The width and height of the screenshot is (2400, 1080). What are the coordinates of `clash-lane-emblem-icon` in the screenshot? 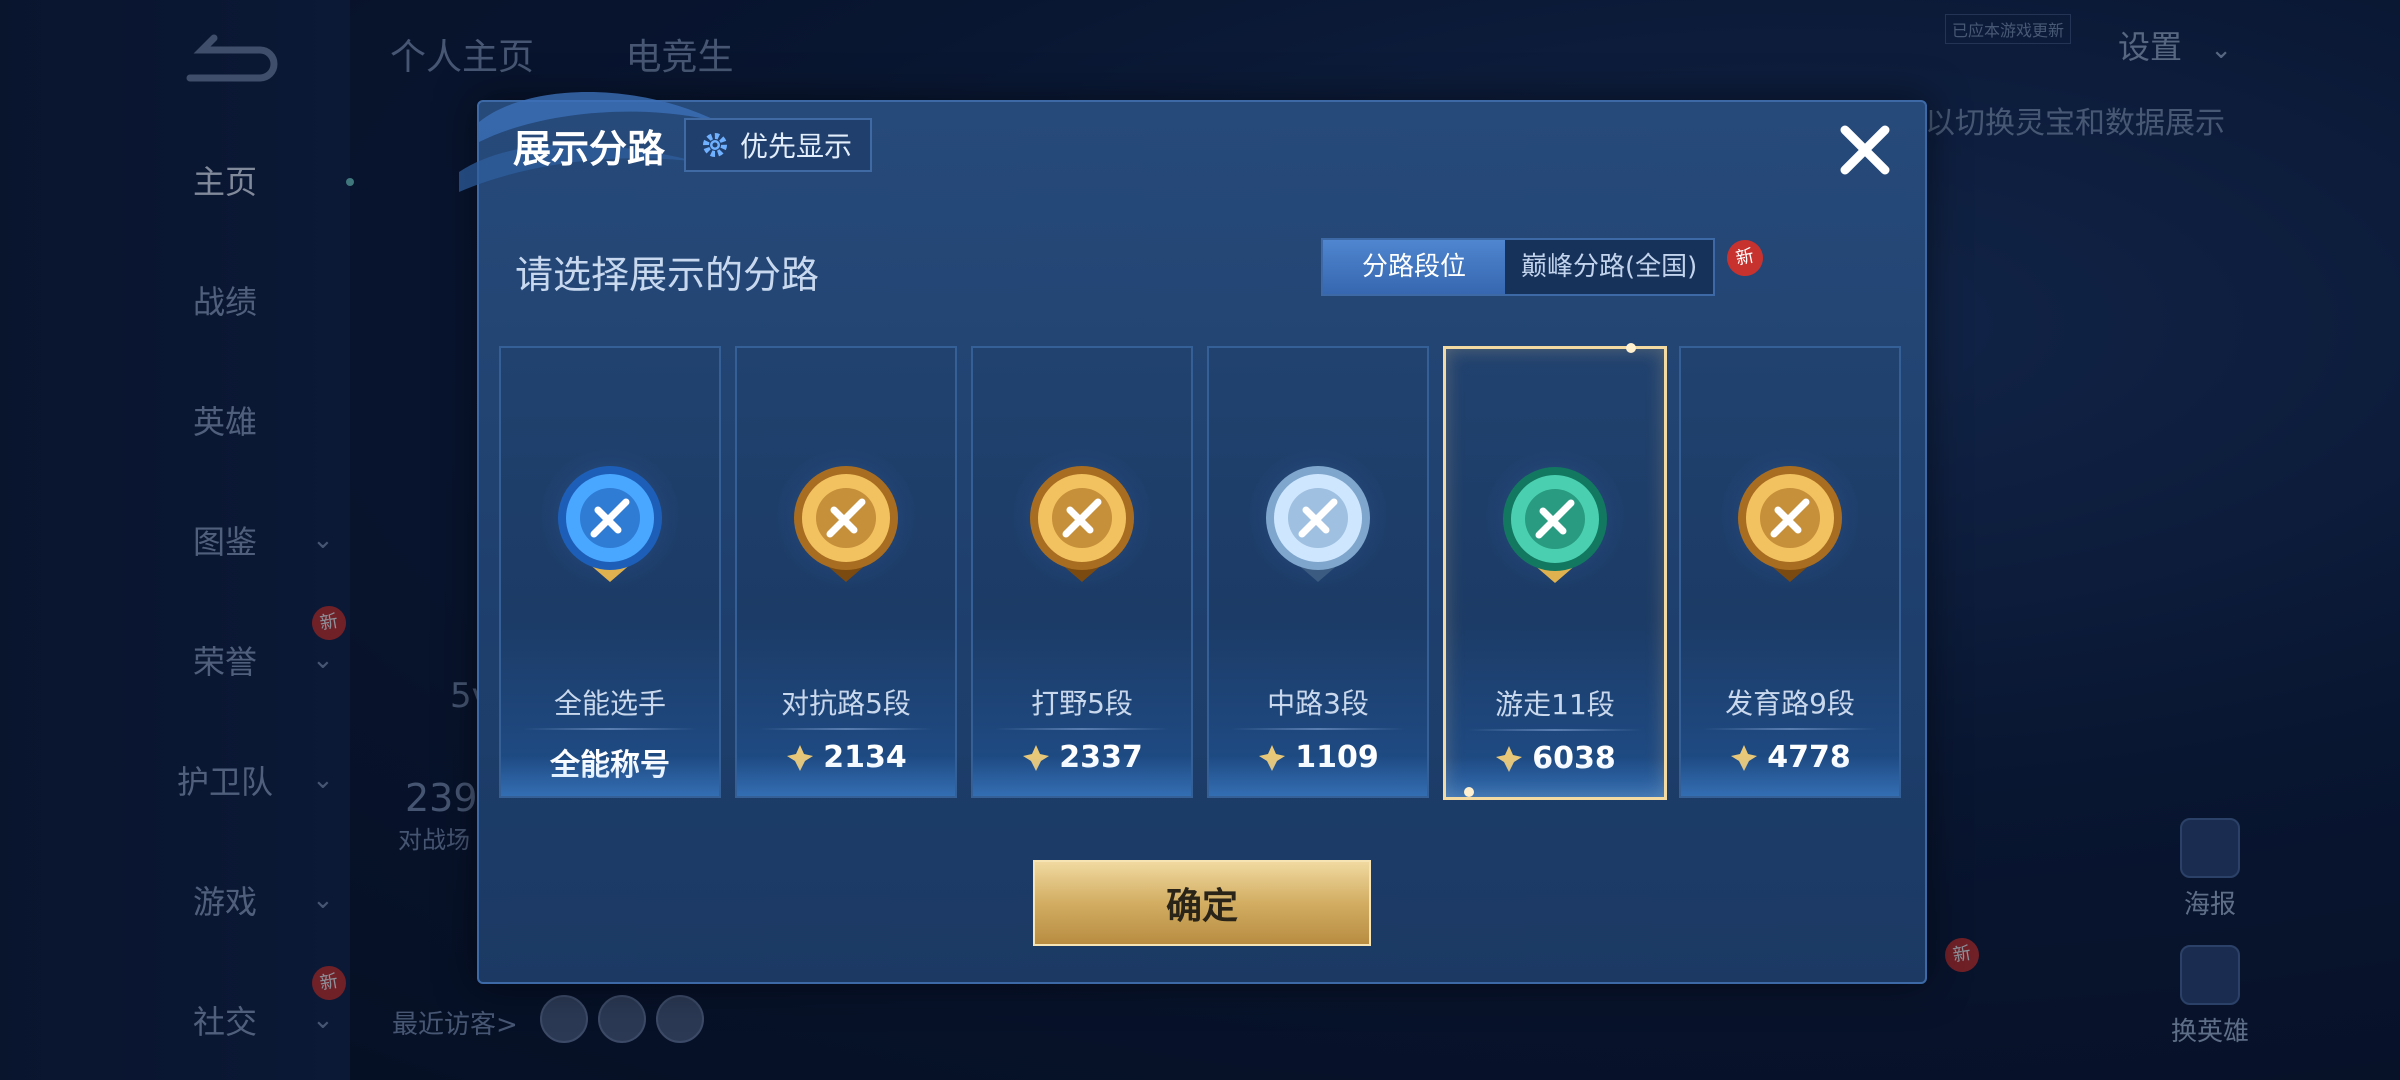 It's located at (846, 524).